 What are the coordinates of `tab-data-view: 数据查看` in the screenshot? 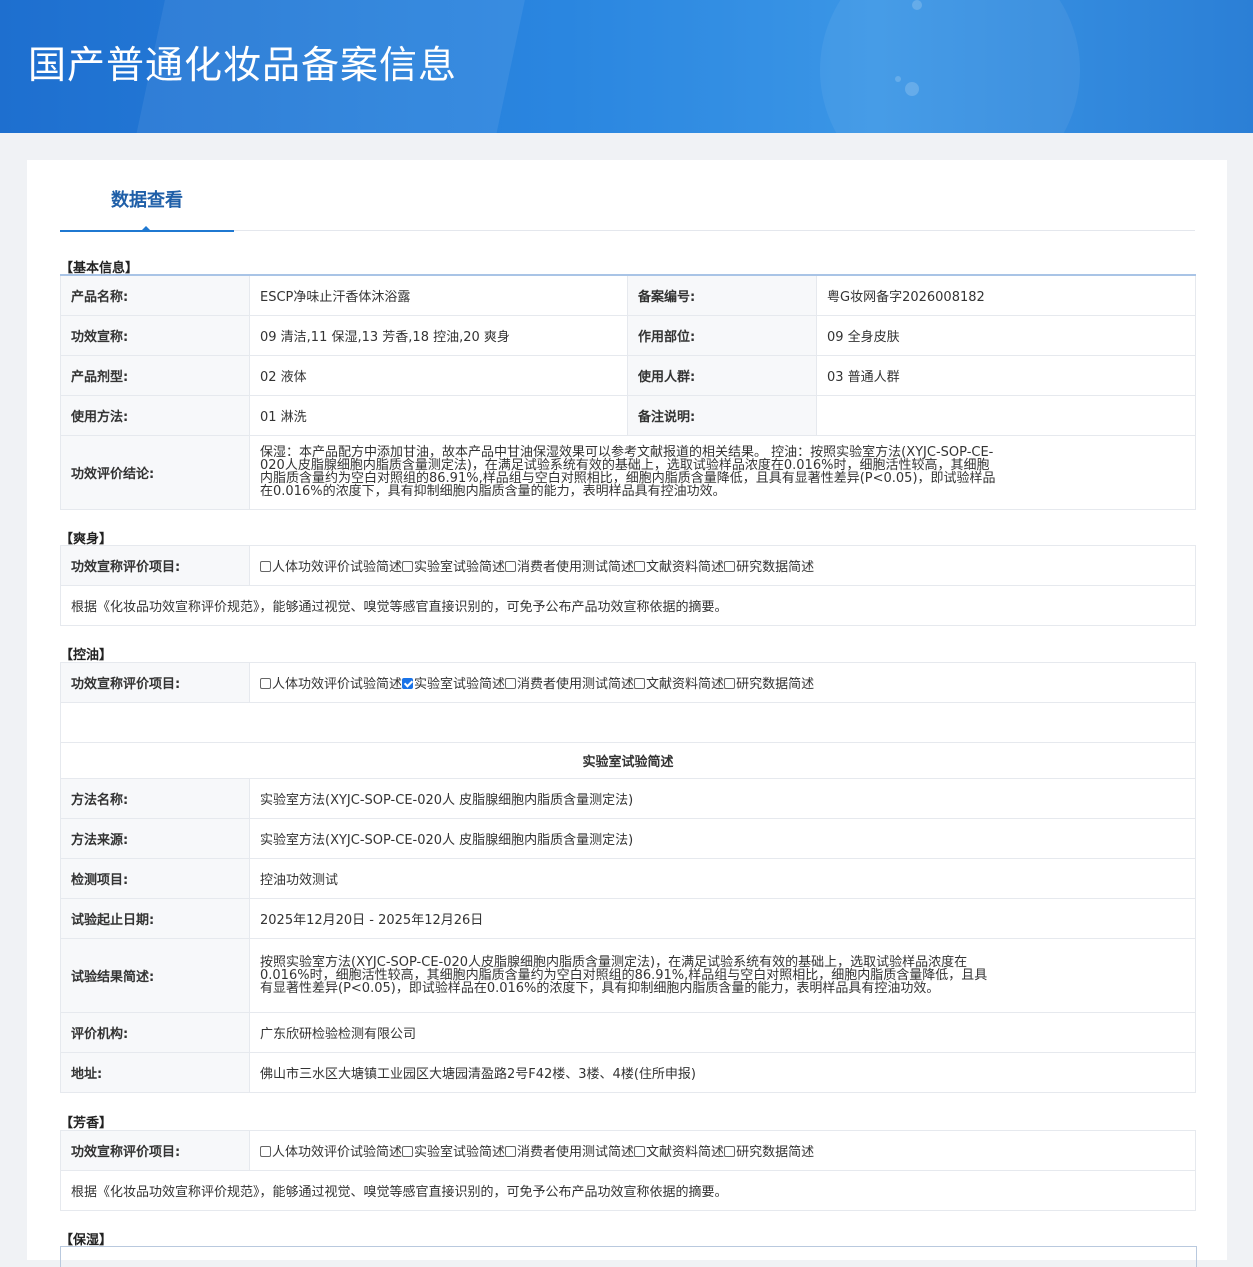 It's located at (147, 209).